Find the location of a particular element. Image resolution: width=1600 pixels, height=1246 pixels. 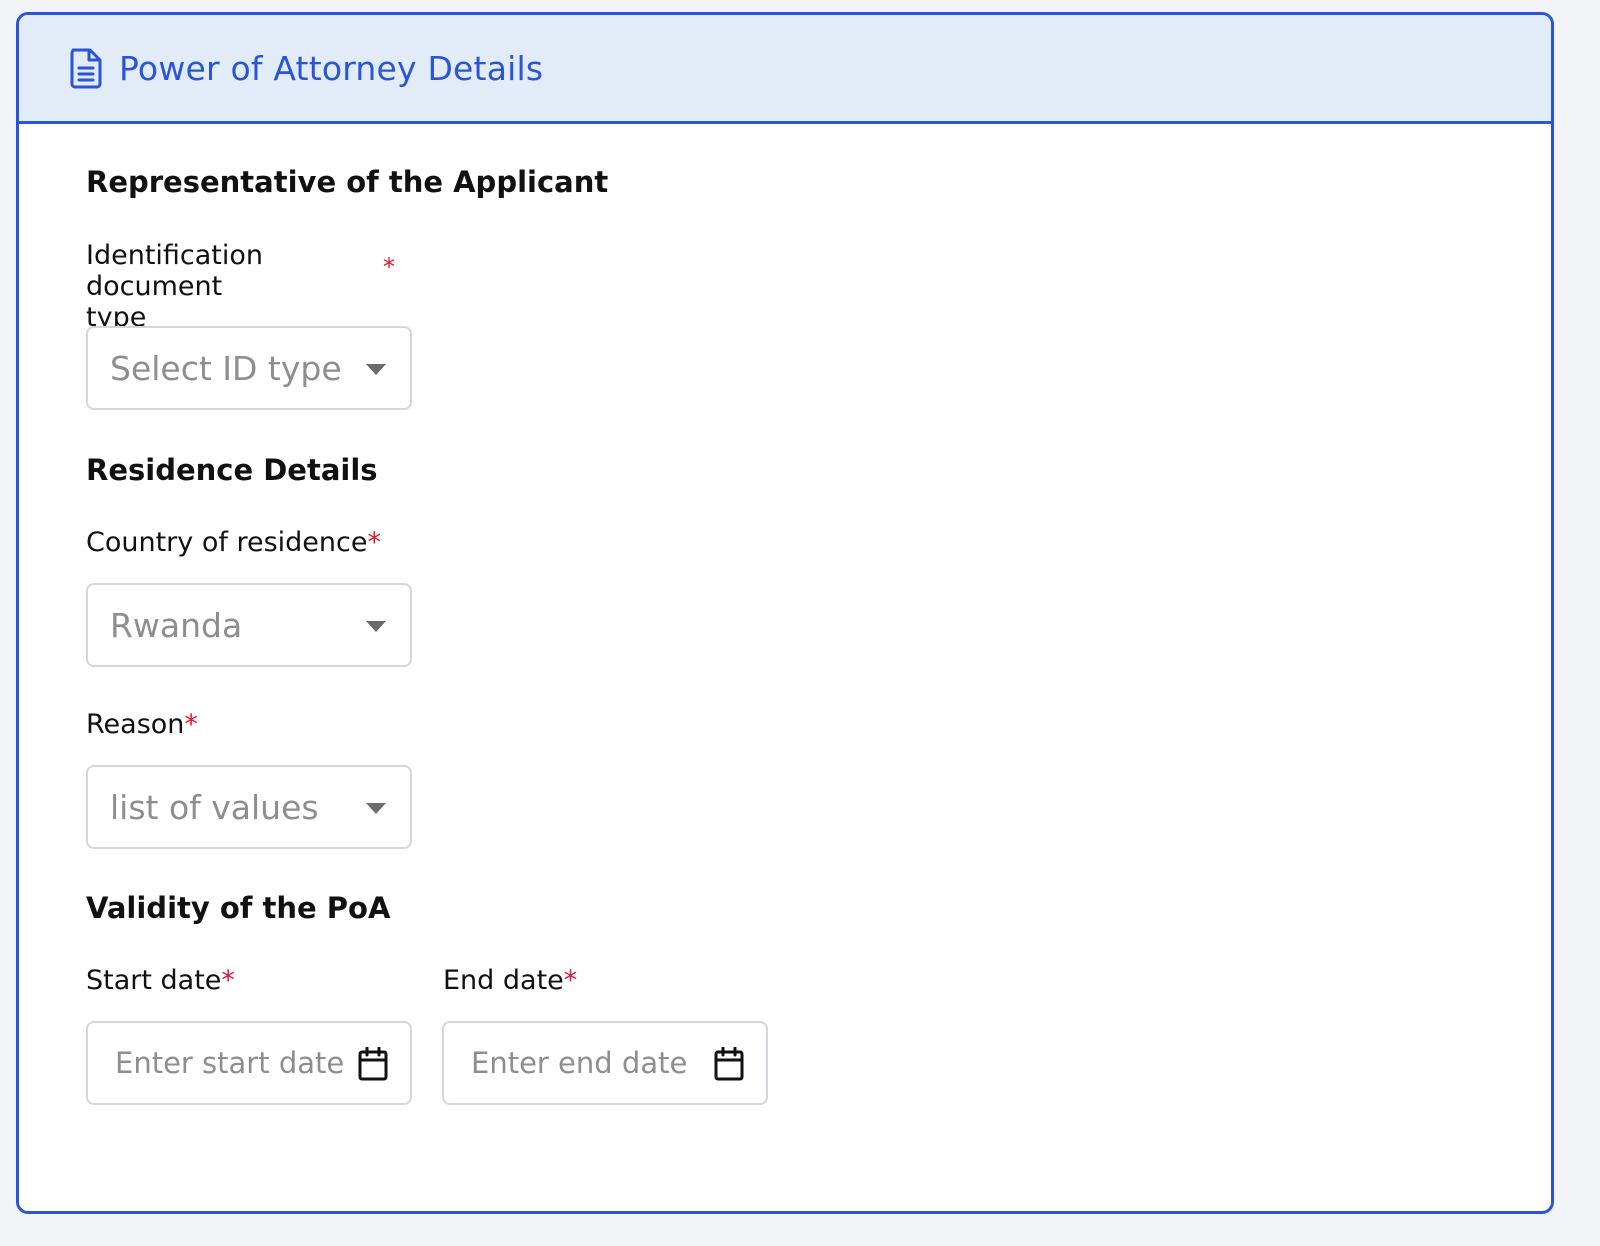

country-select: Rwanda is located at coordinates (249, 625).